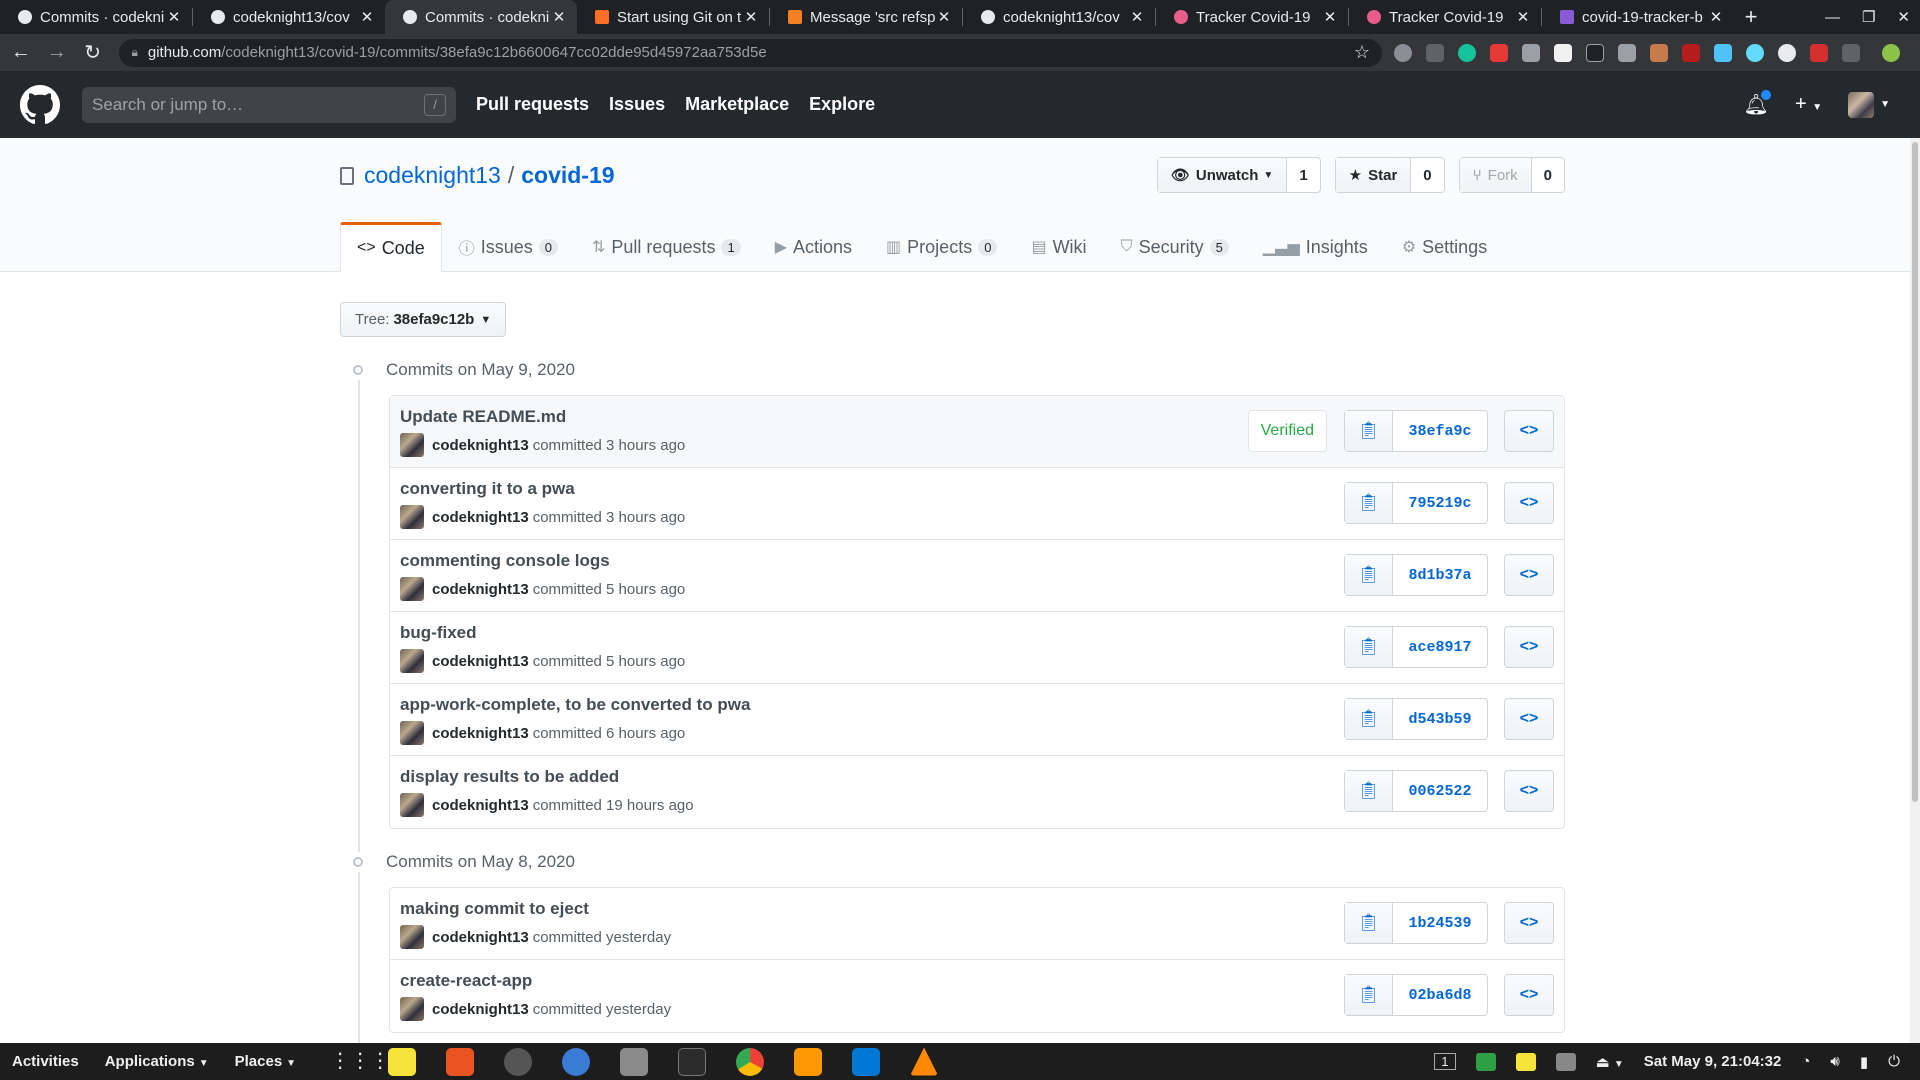 The height and width of the screenshot is (1080, 1920). Describe the element at coordinates (576, 1061) in the screenshot. I see `qbittorrent-app-icon` at that location.